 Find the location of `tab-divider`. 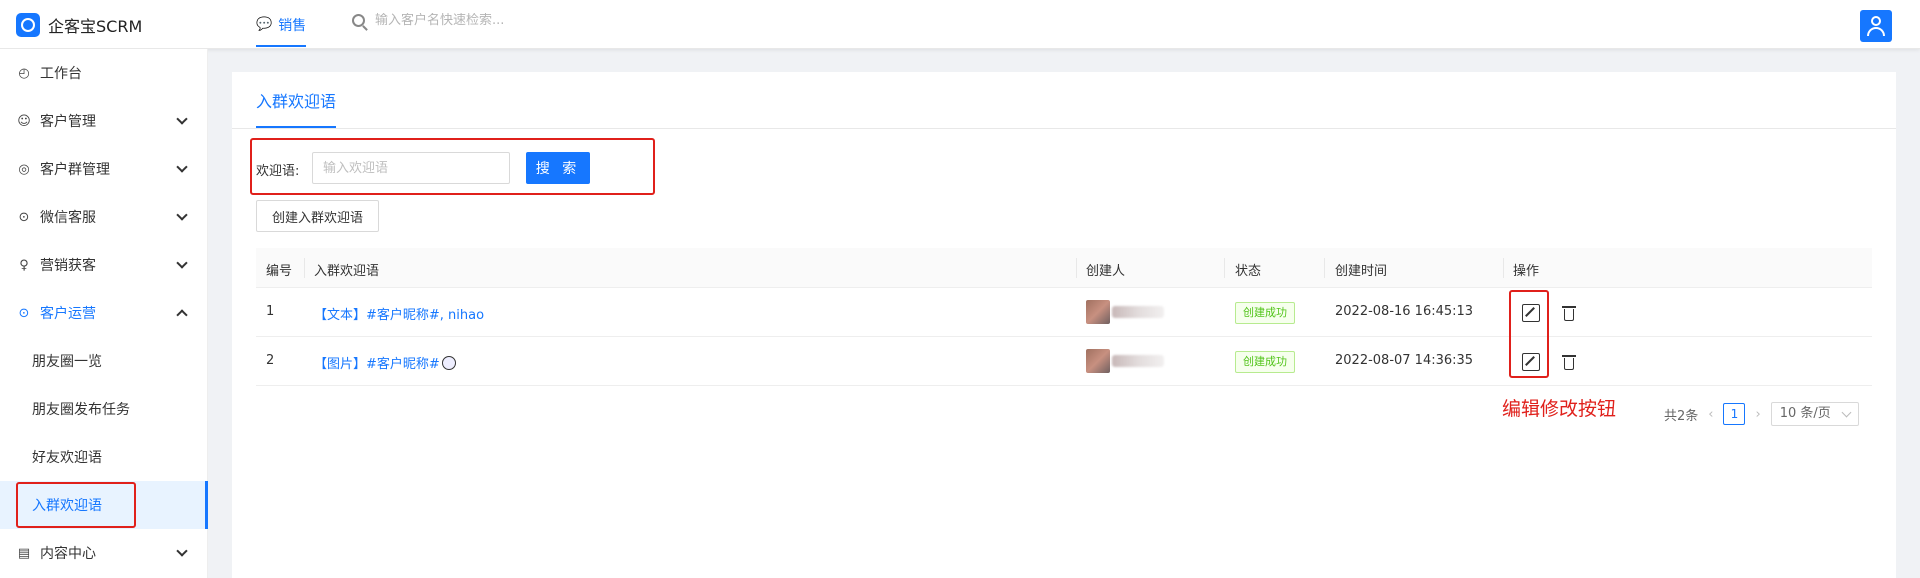

tab-divider is located at coordinates (1064, 128).